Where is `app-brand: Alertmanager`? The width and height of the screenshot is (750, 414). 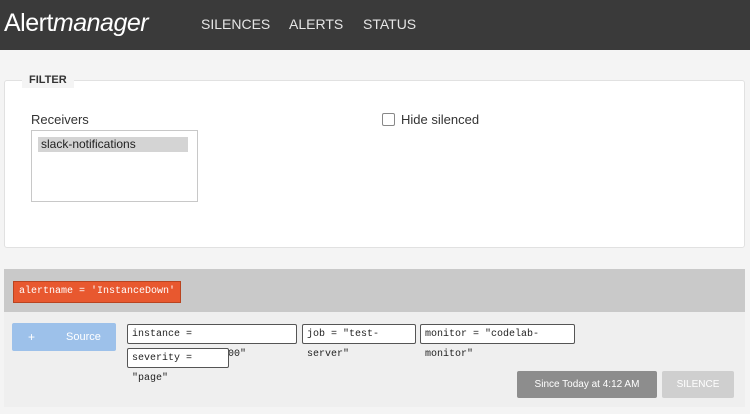 app-brand: Alertmanager is located at coordinates (76, 23).